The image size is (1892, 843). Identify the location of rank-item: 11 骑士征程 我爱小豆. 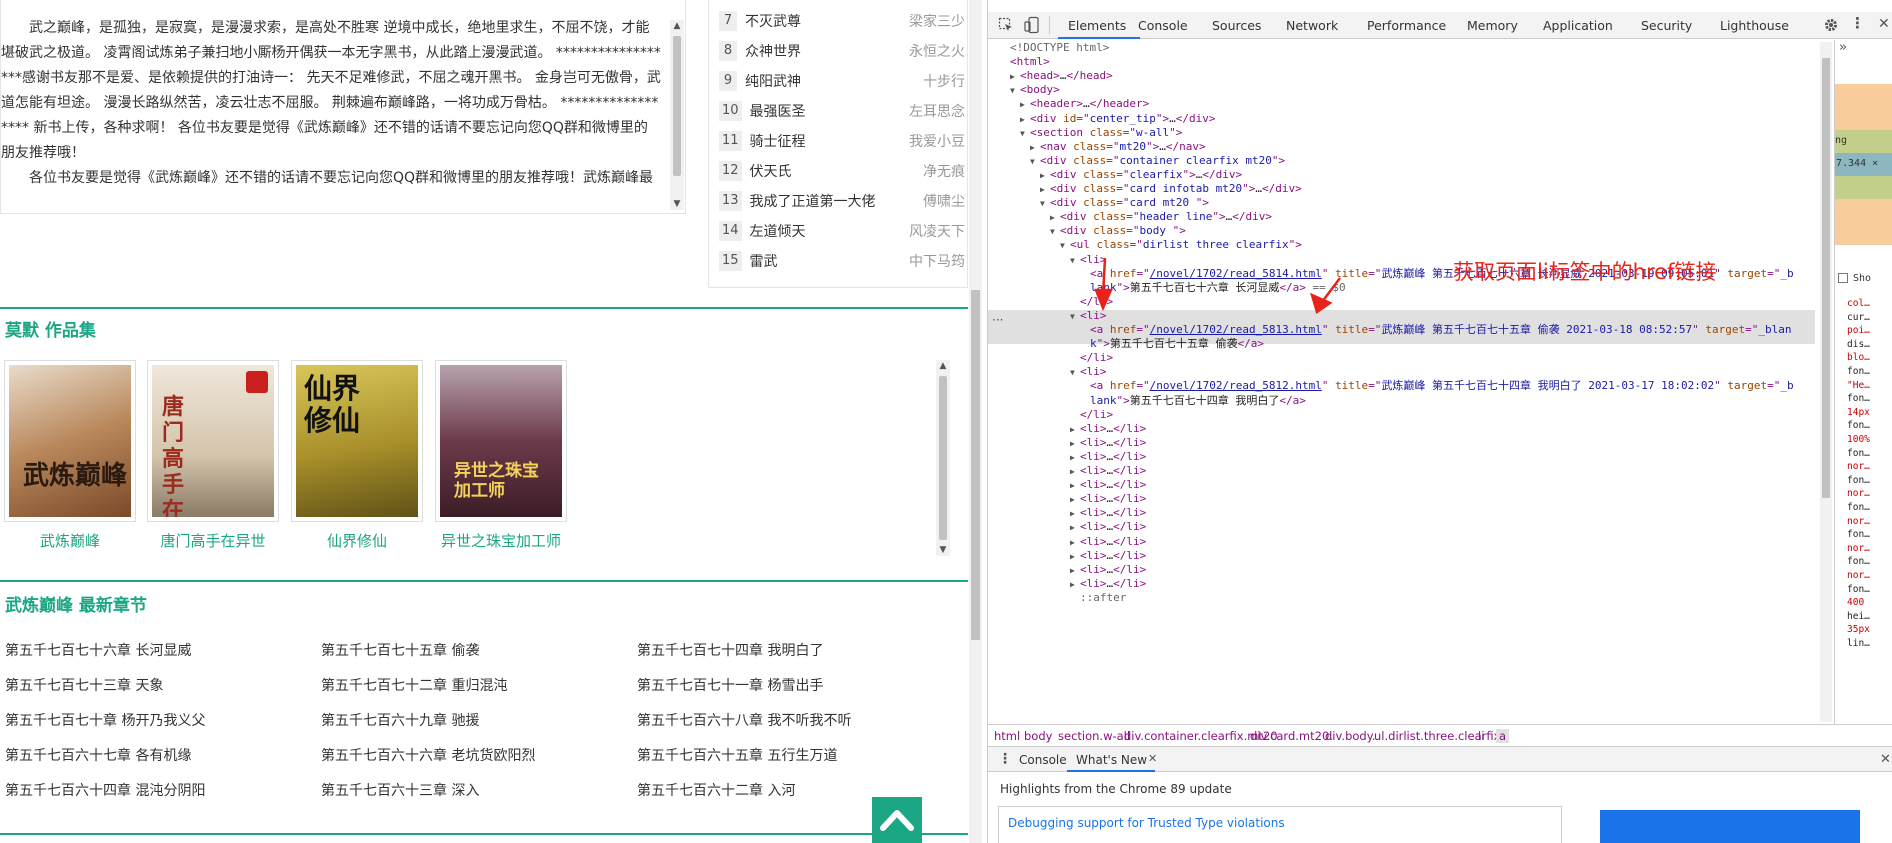
(842, 141).